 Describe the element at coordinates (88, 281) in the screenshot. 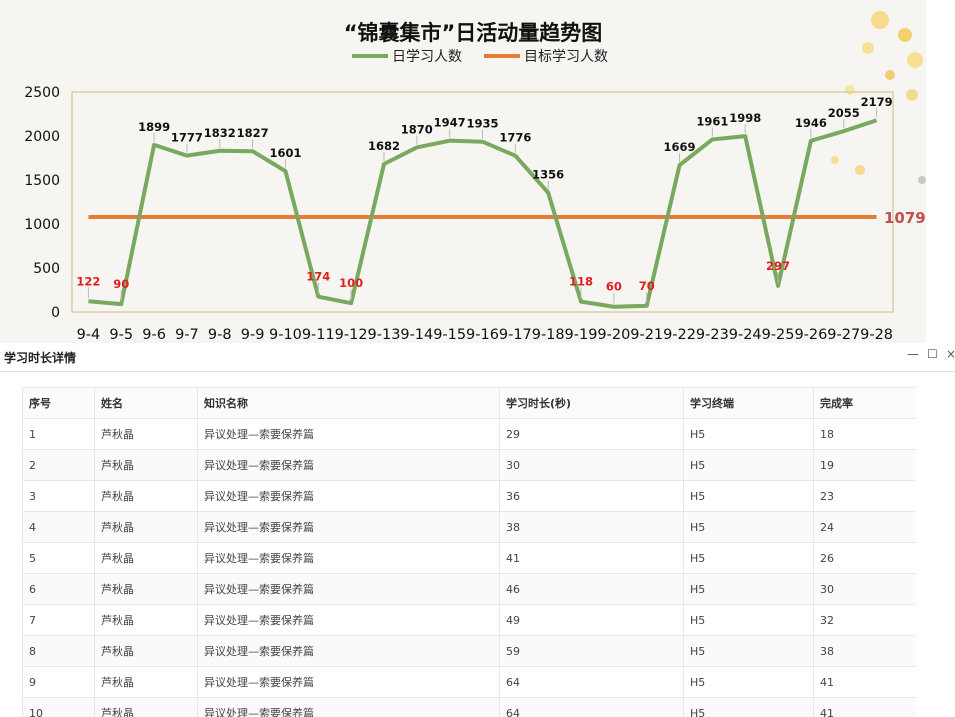

I see `data-label: 122` at that location.